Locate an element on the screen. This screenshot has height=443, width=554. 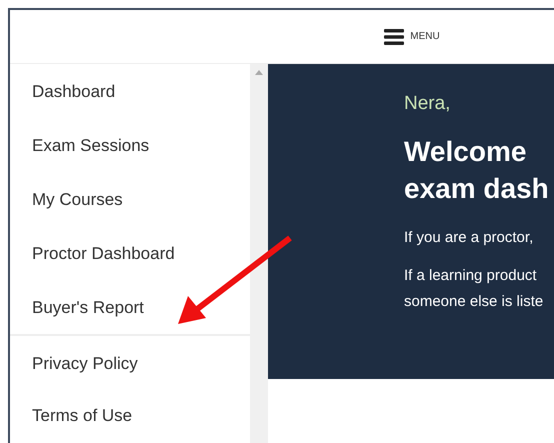
sidebar-link: Exam Sessions is located at coordinates (130, 145).